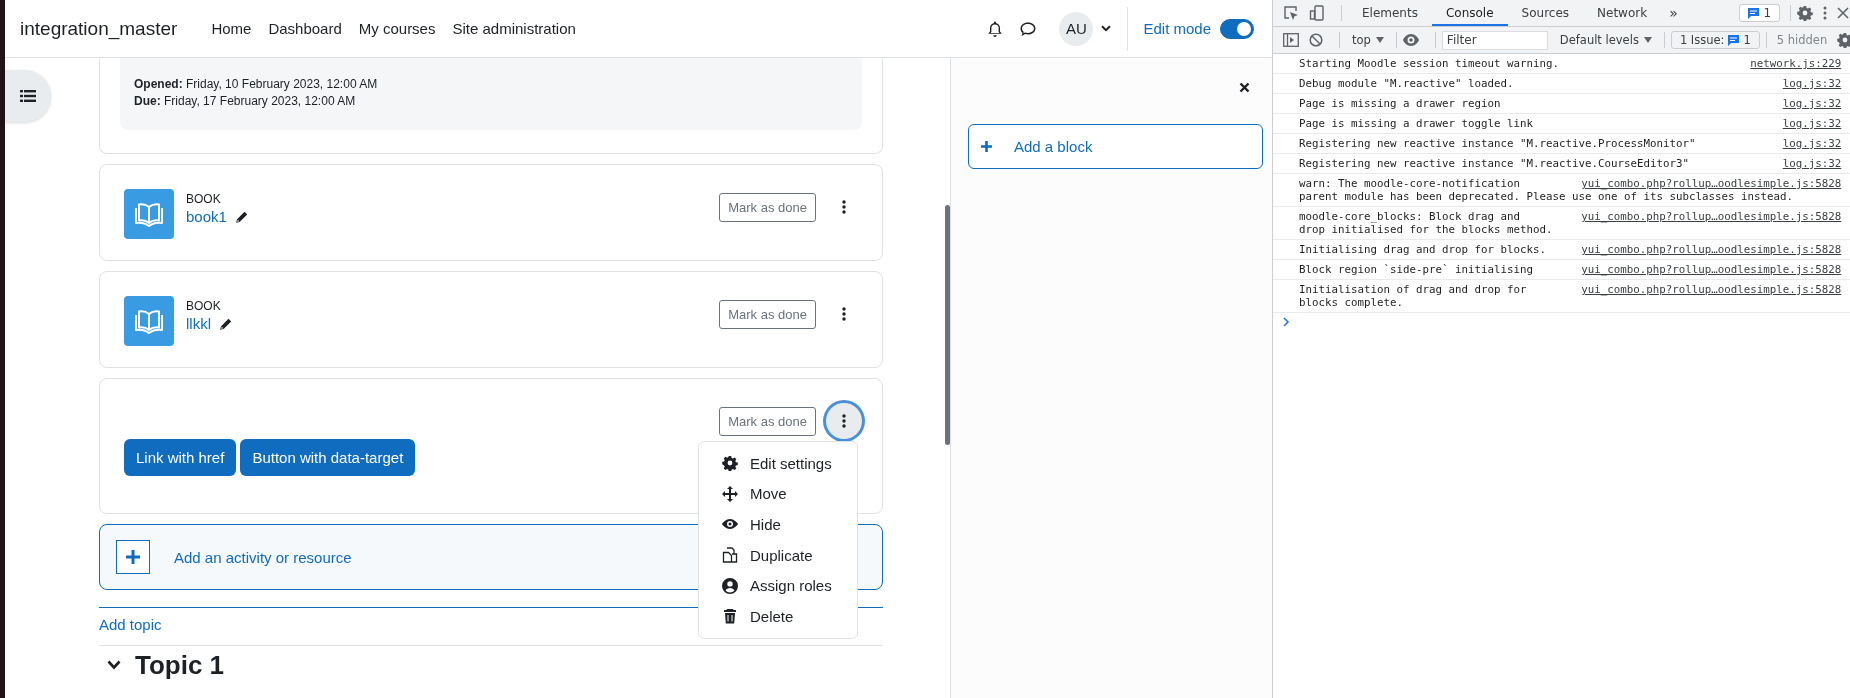 The width and height of the screenshot is (1850, 698). Describe the element at coordinates (180, 457) in the screenshot. I see `primary-button: Link with href` at that location.